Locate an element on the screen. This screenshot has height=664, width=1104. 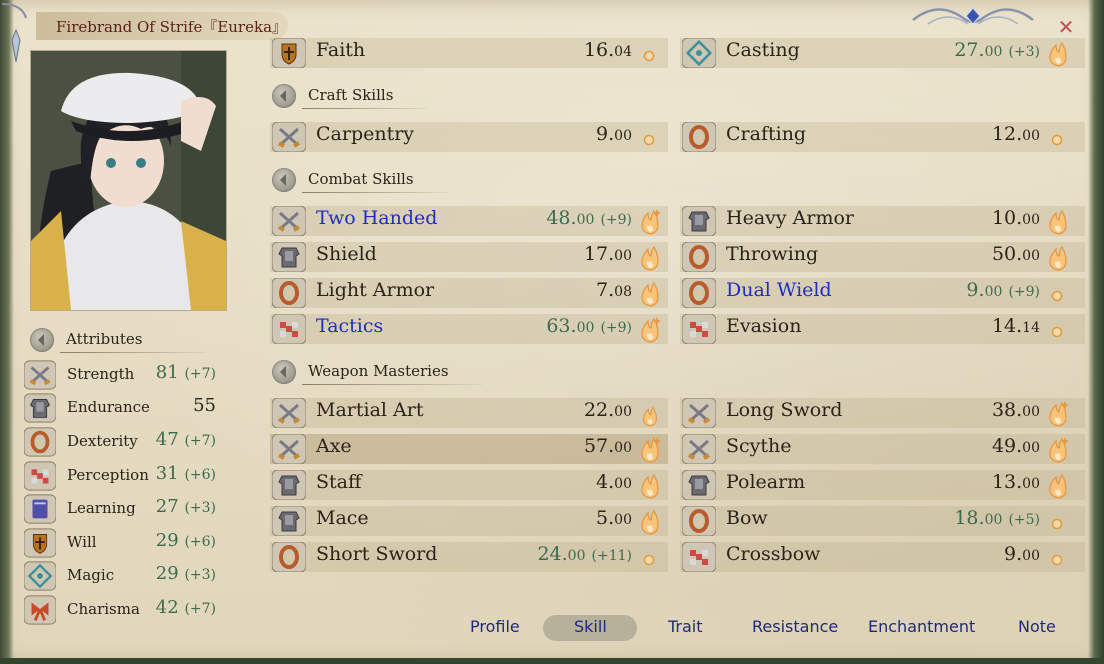
close-button: ✕ is located at coordinates (1066, 27).